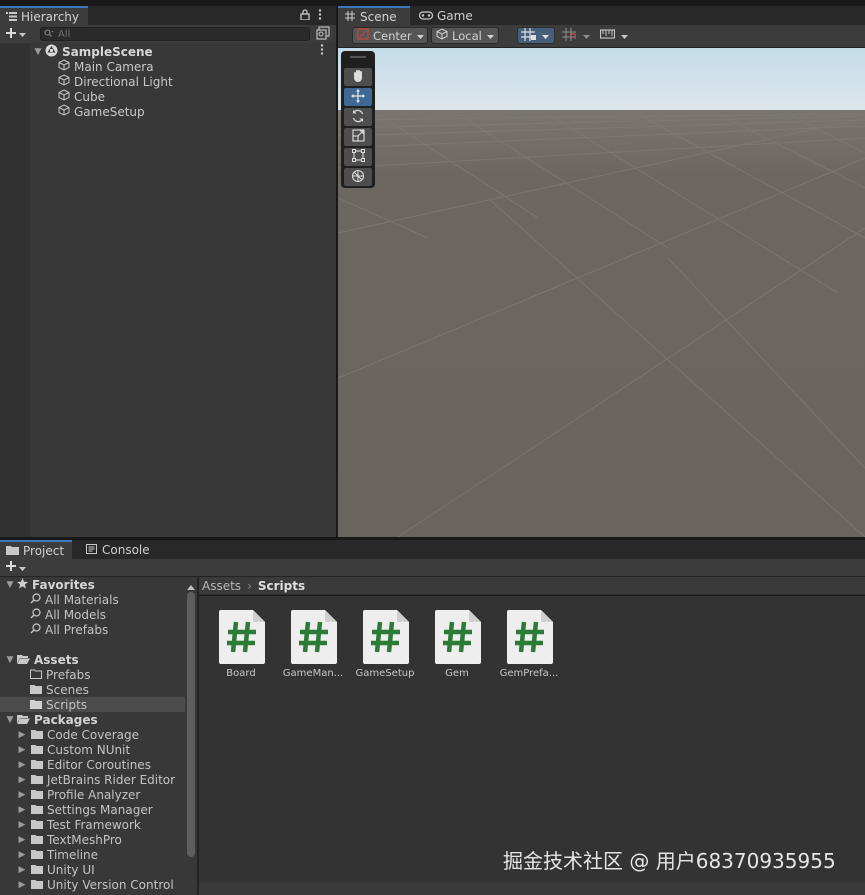 This screenshot has height=895, width=865. I want to click on tree-item-label: Prefabs, so click(68, 674).